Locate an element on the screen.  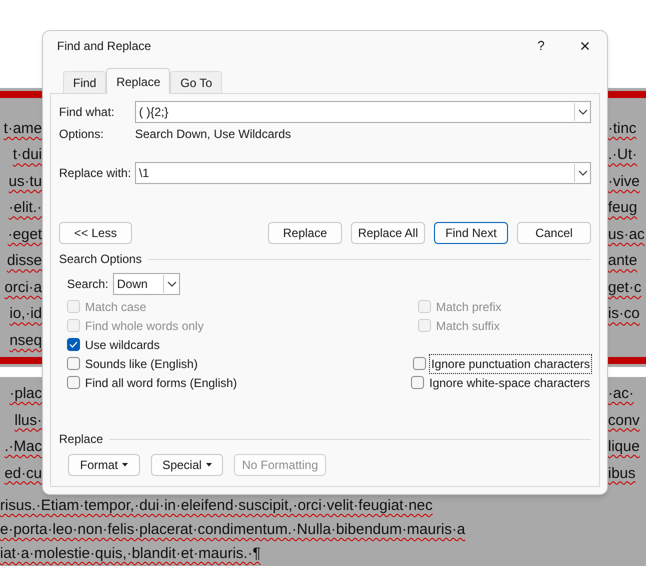
document-text: orci·a is located at coordinates (23, 288).